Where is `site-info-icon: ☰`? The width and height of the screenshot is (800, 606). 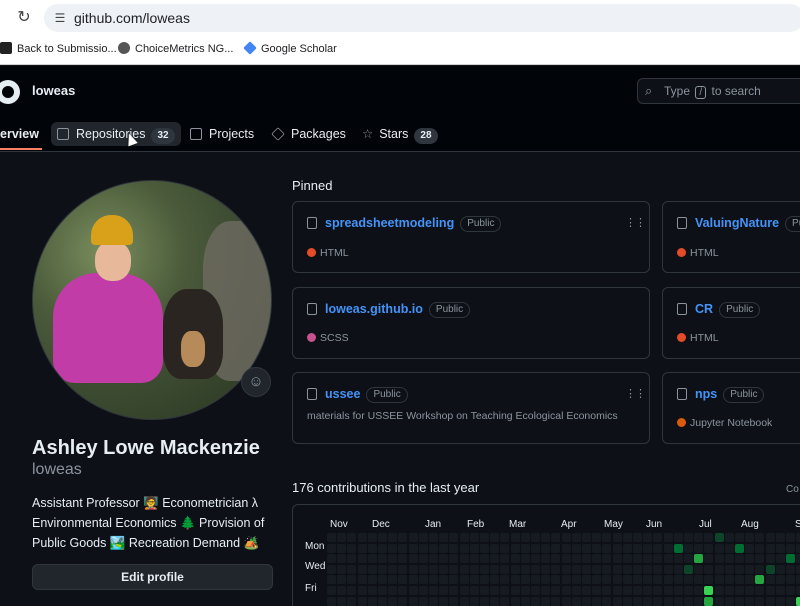
site-info-icon: ☰ is located at coordinates (60, 18).